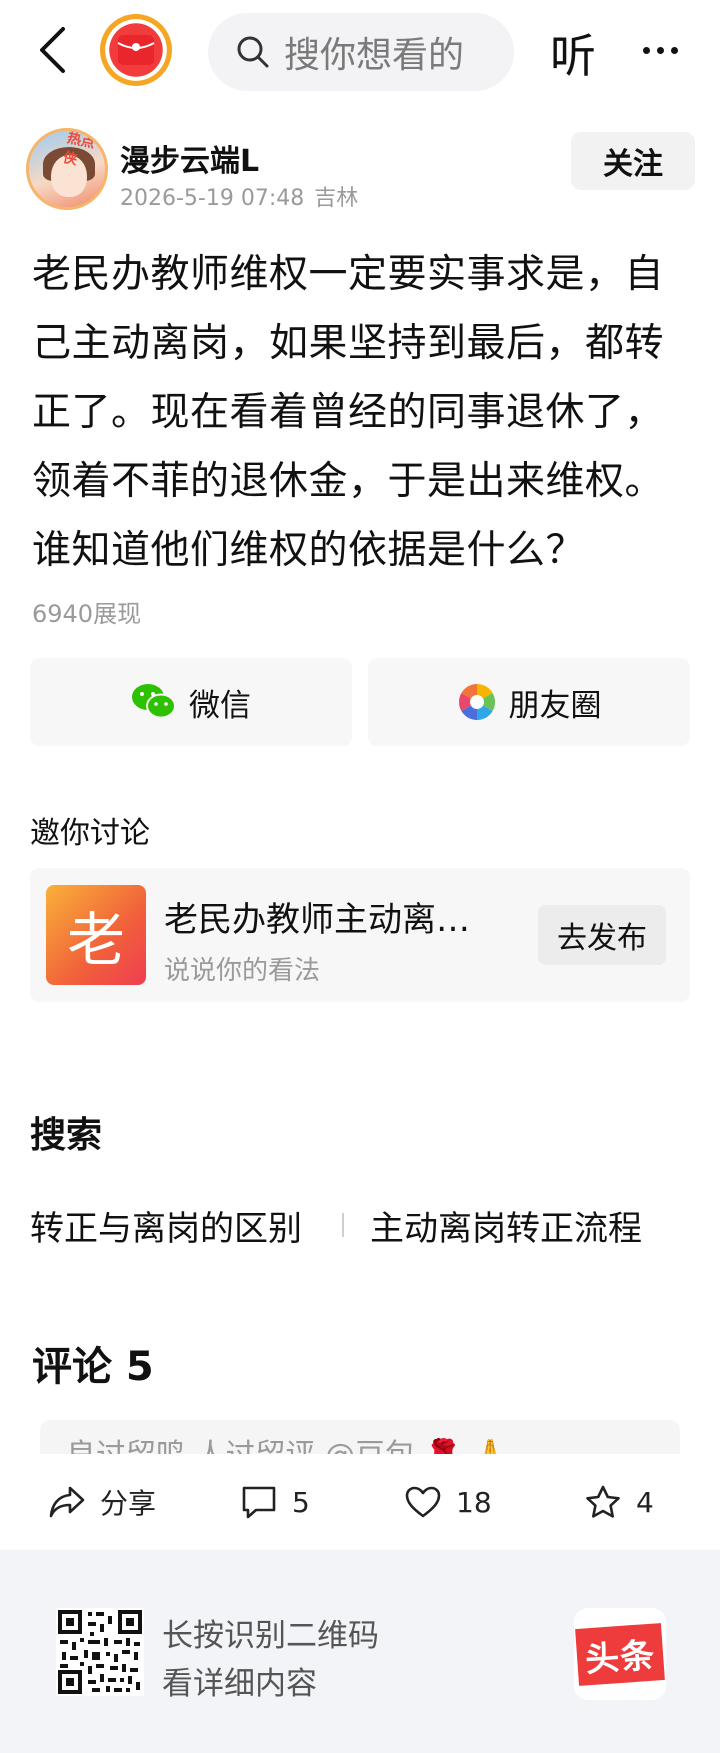 The height and width of the screenshot is (1753, 720). Describe the element at coordinates (360, 1225) in the screenshot. I see `search-suggestions: 转正与离岗的区别 主动离岗转正流程` at that location.